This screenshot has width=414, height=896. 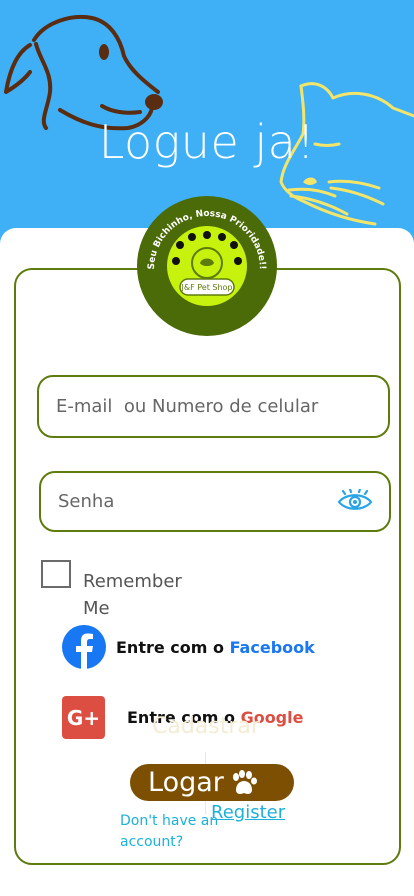 I want to click on facebook-login-button: Entre com o Facebook, so click(x=188, y=647).